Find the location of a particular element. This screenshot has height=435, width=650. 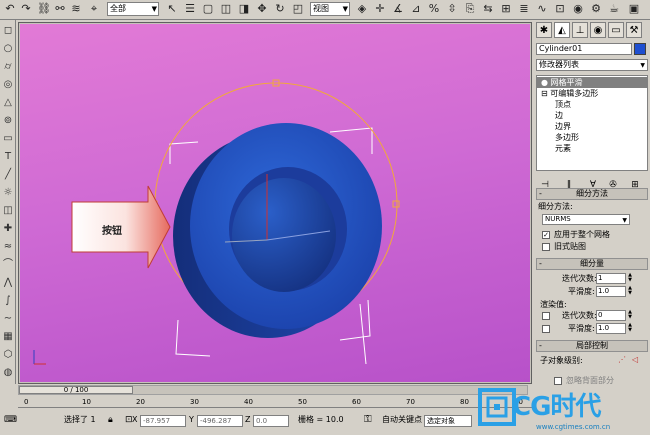

modify-tab-icon: ◭ is located at coordinates (562, 30).